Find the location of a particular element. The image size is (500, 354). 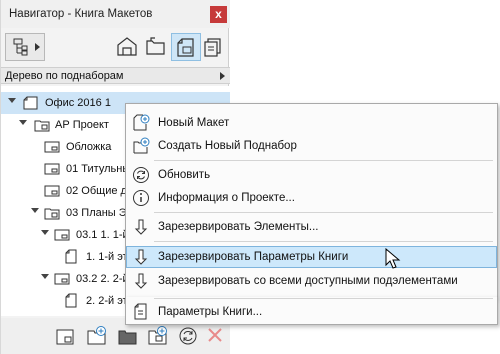

tree-item-label: 2. 2-й эт is located at coordinates (107, 301).